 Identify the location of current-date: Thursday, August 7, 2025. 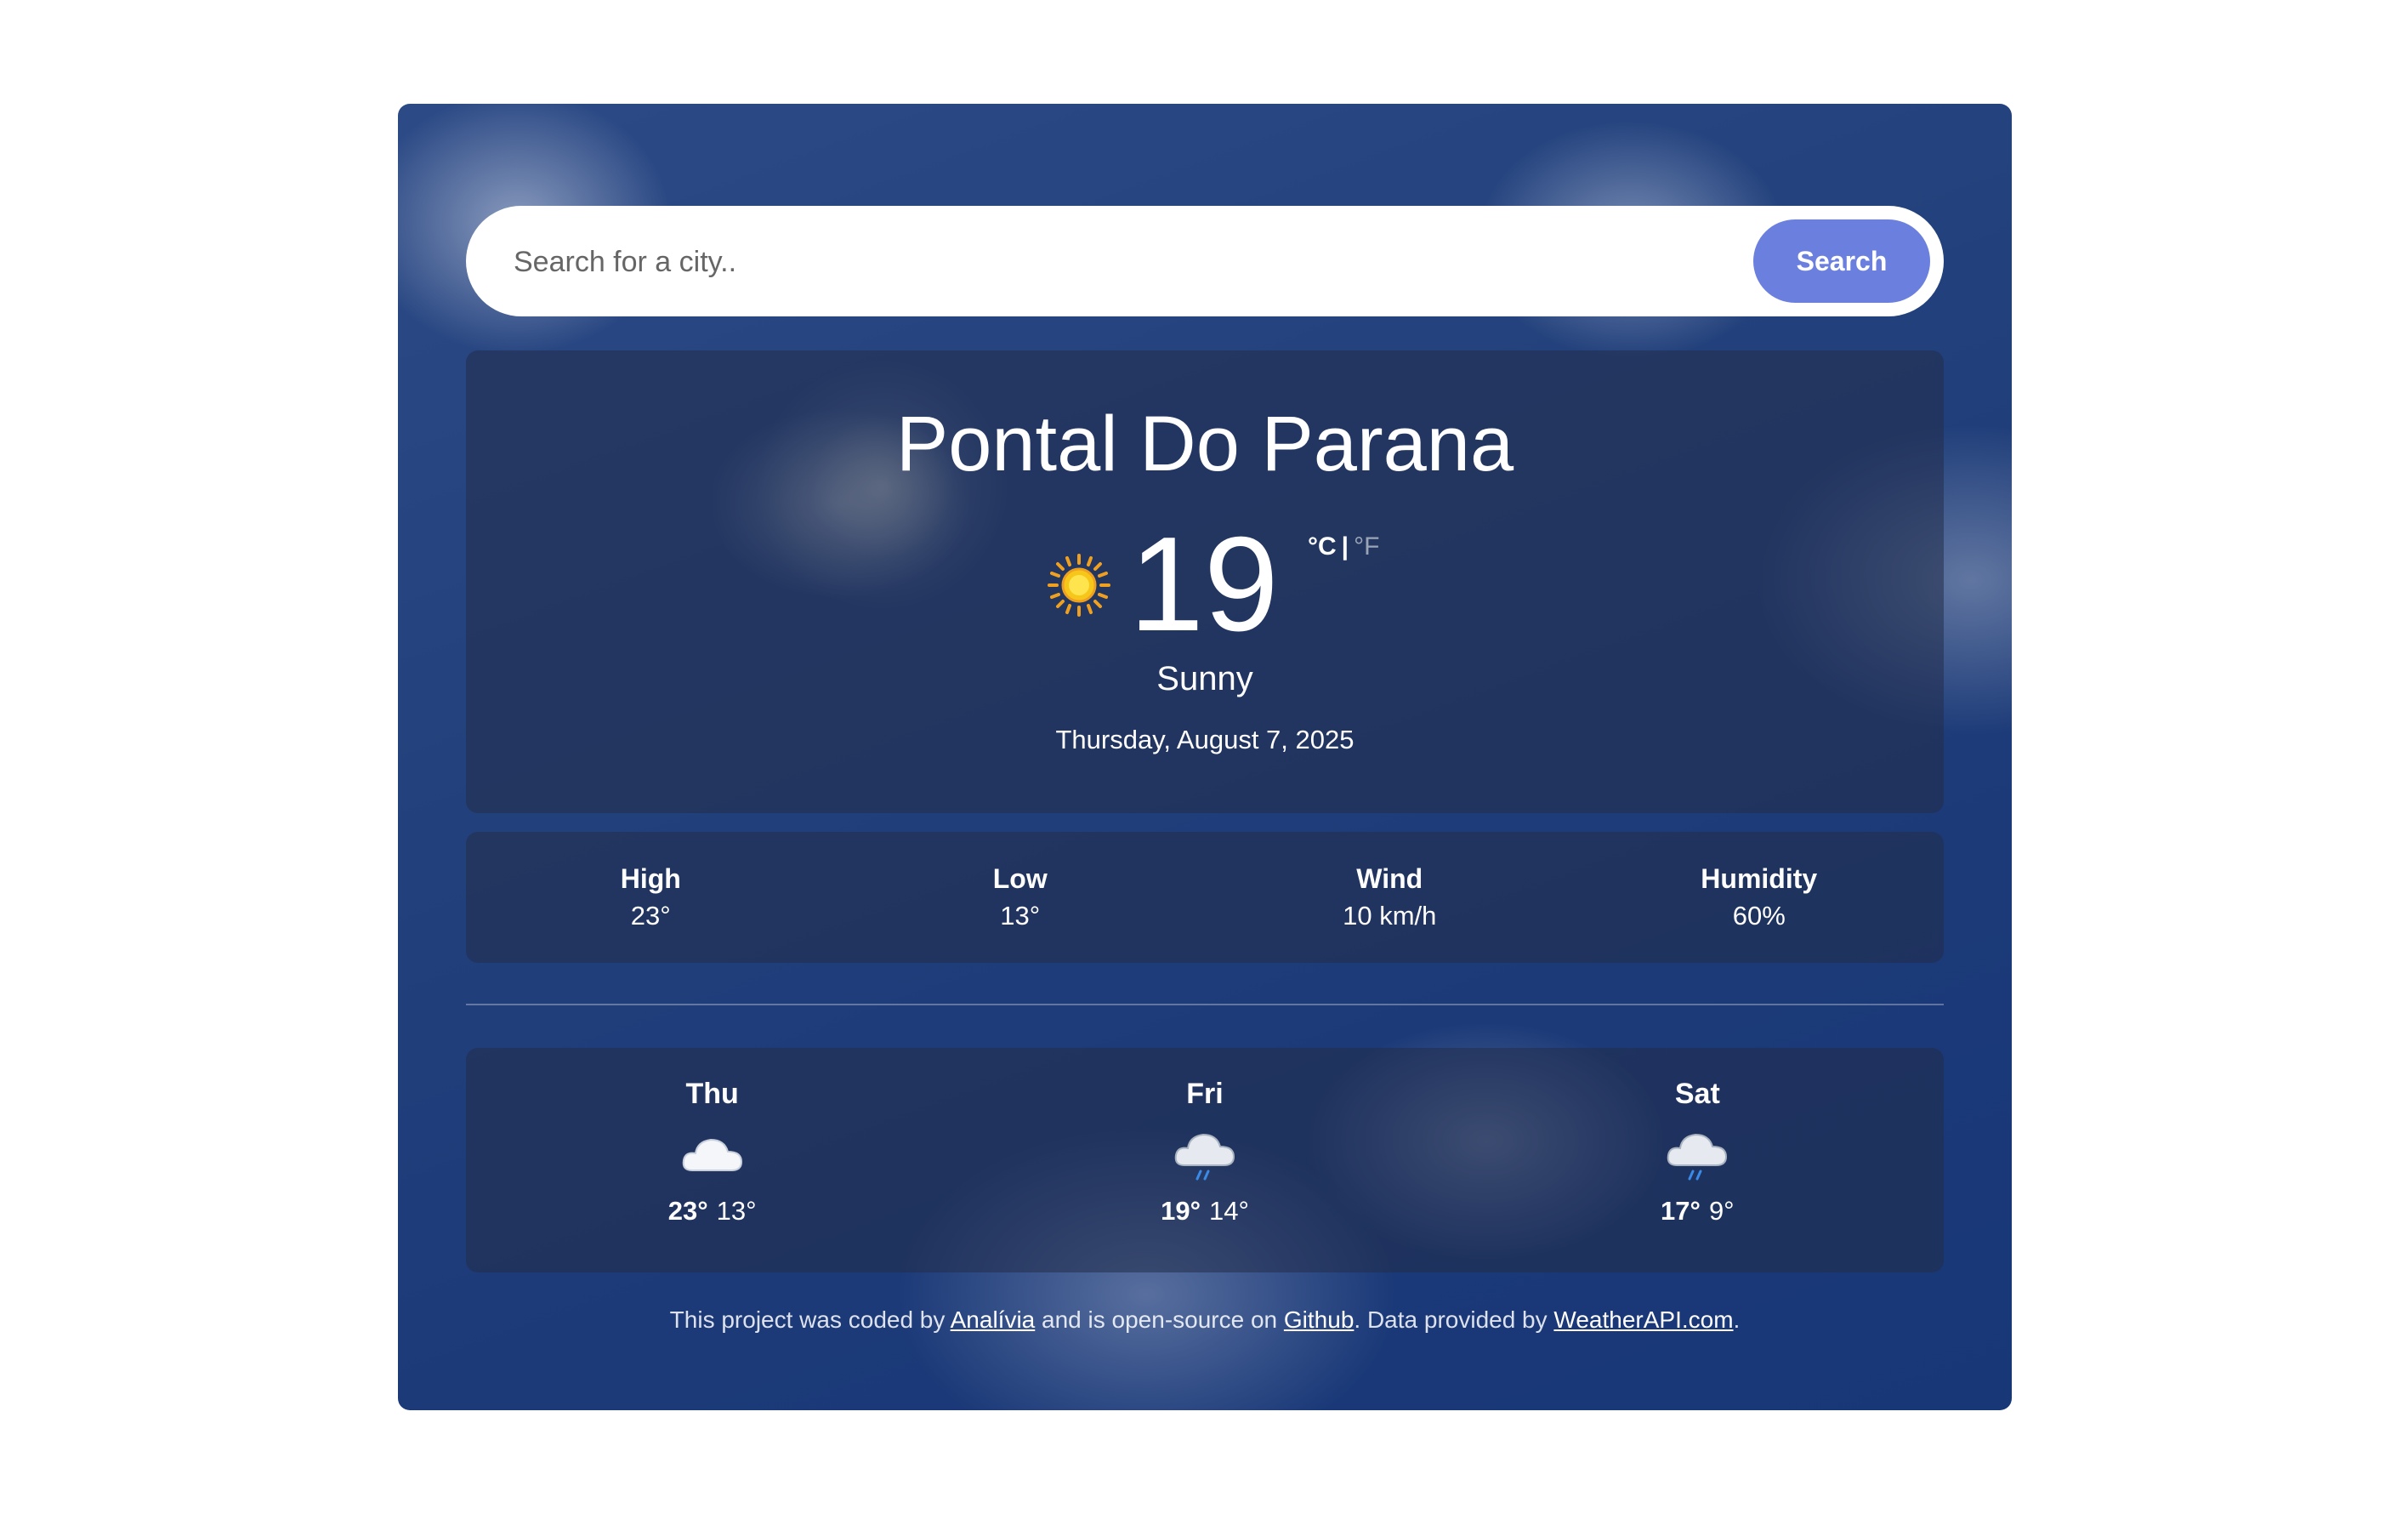
(1204, 739).